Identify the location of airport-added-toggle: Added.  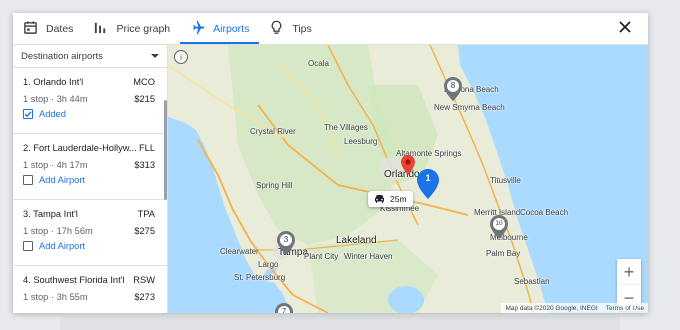
(44, 114).